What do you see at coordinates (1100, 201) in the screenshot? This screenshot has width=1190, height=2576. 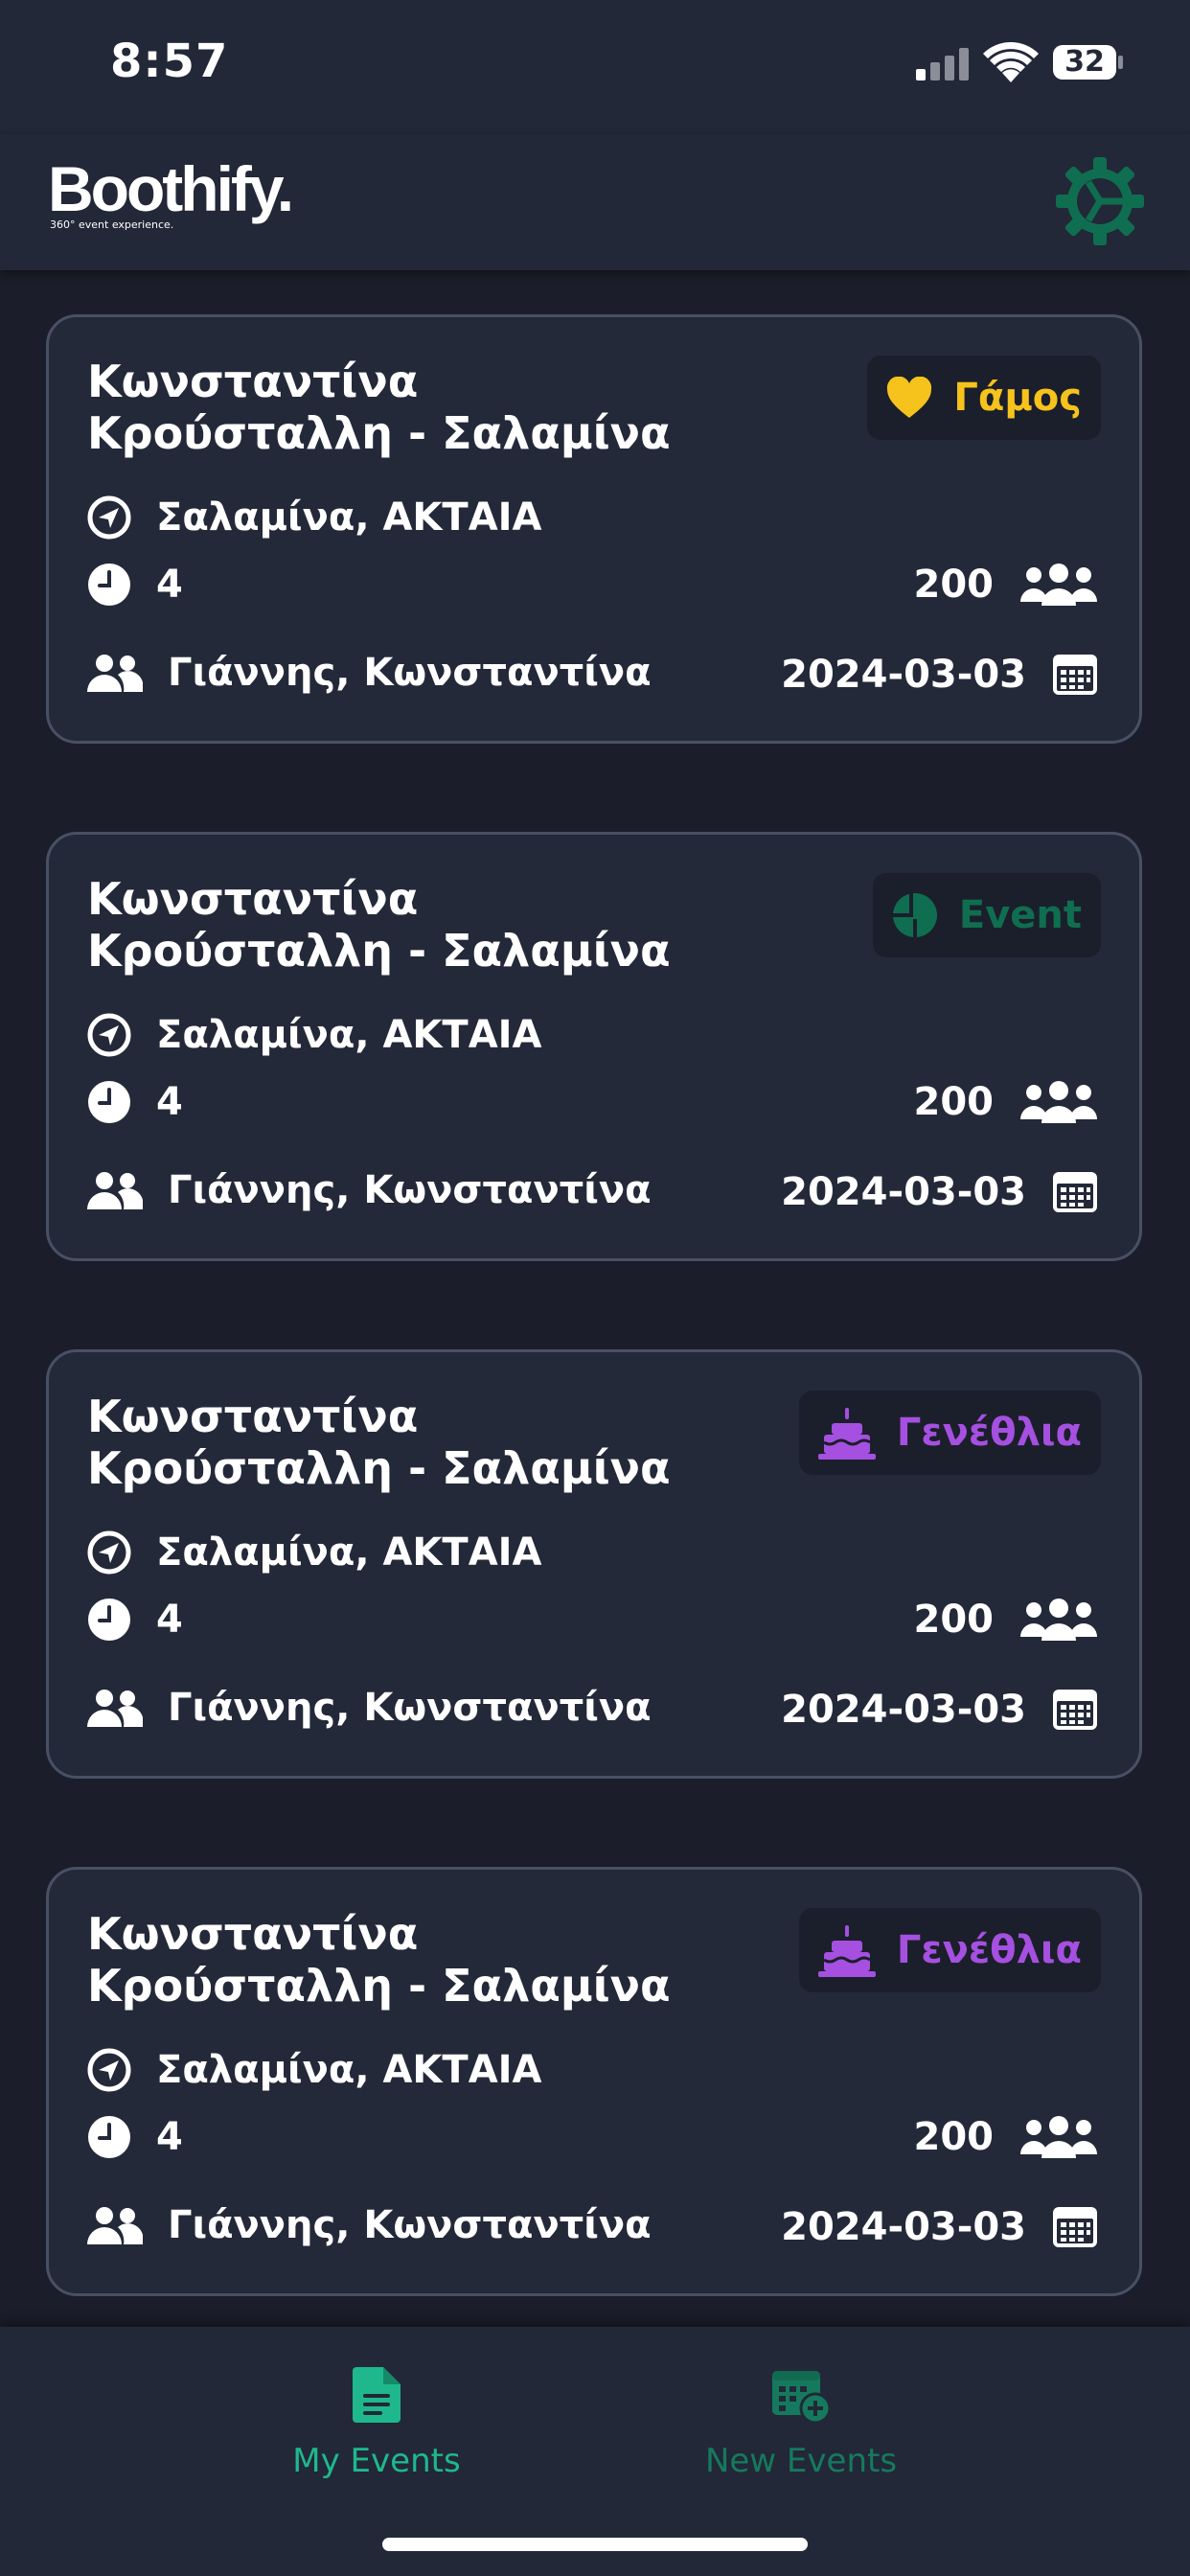 I see `settings-gear-icon` at bounding box center [1100, 201].